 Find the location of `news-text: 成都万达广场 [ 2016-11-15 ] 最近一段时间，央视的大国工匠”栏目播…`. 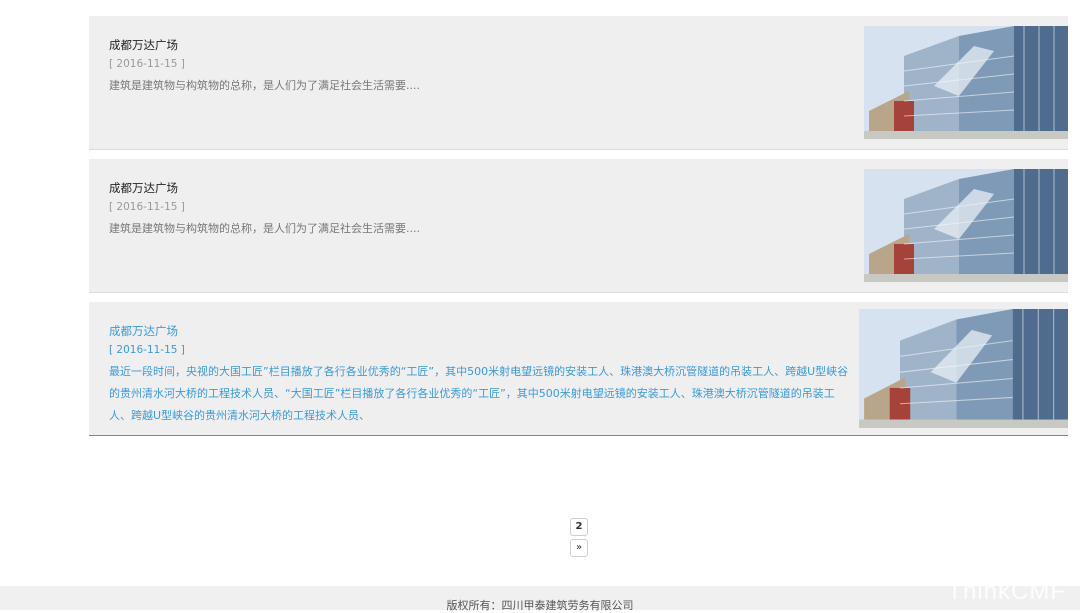

news-text: 成都万达广场 [ 2016-11-15 ] 最近一段时间，央视的大国工匠”栏目播… is located at coordinates (481, 374).